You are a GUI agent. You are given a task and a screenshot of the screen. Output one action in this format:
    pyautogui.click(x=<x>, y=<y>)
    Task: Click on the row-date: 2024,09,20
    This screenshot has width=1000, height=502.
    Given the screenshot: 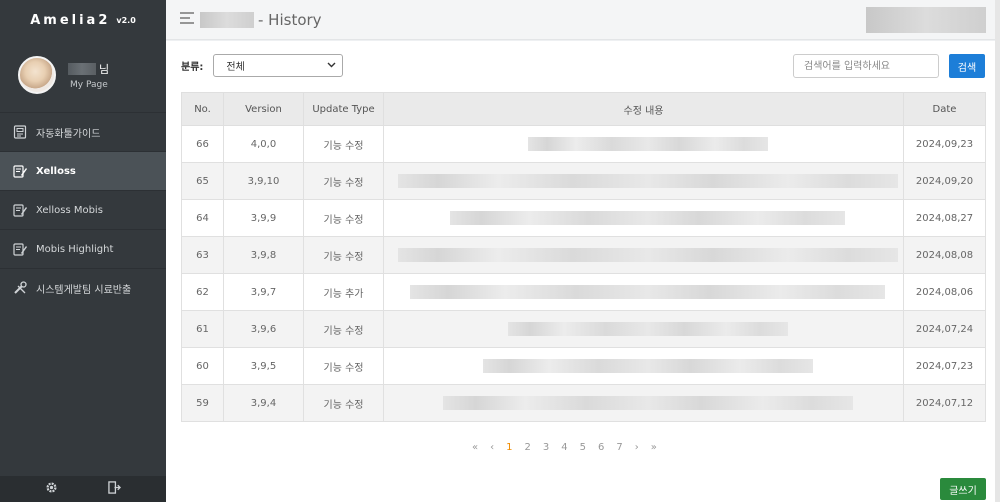 What is the action you would take?
    pyautogui.click(x=944, y=181)
    